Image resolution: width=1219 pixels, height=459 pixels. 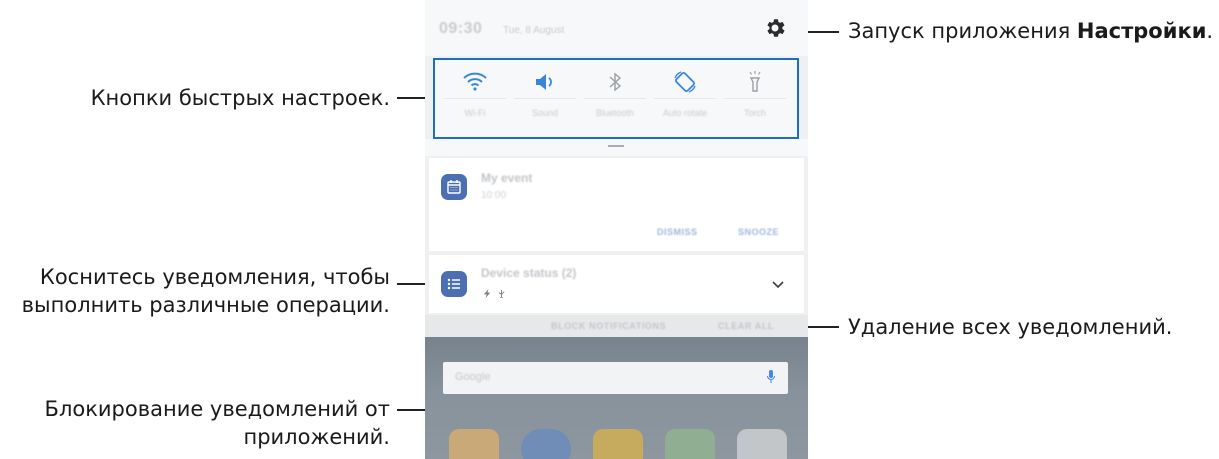 I want to click on callout-tap-line1: Коснитесь уведомления, чтобы, so click(x=214, y=277).